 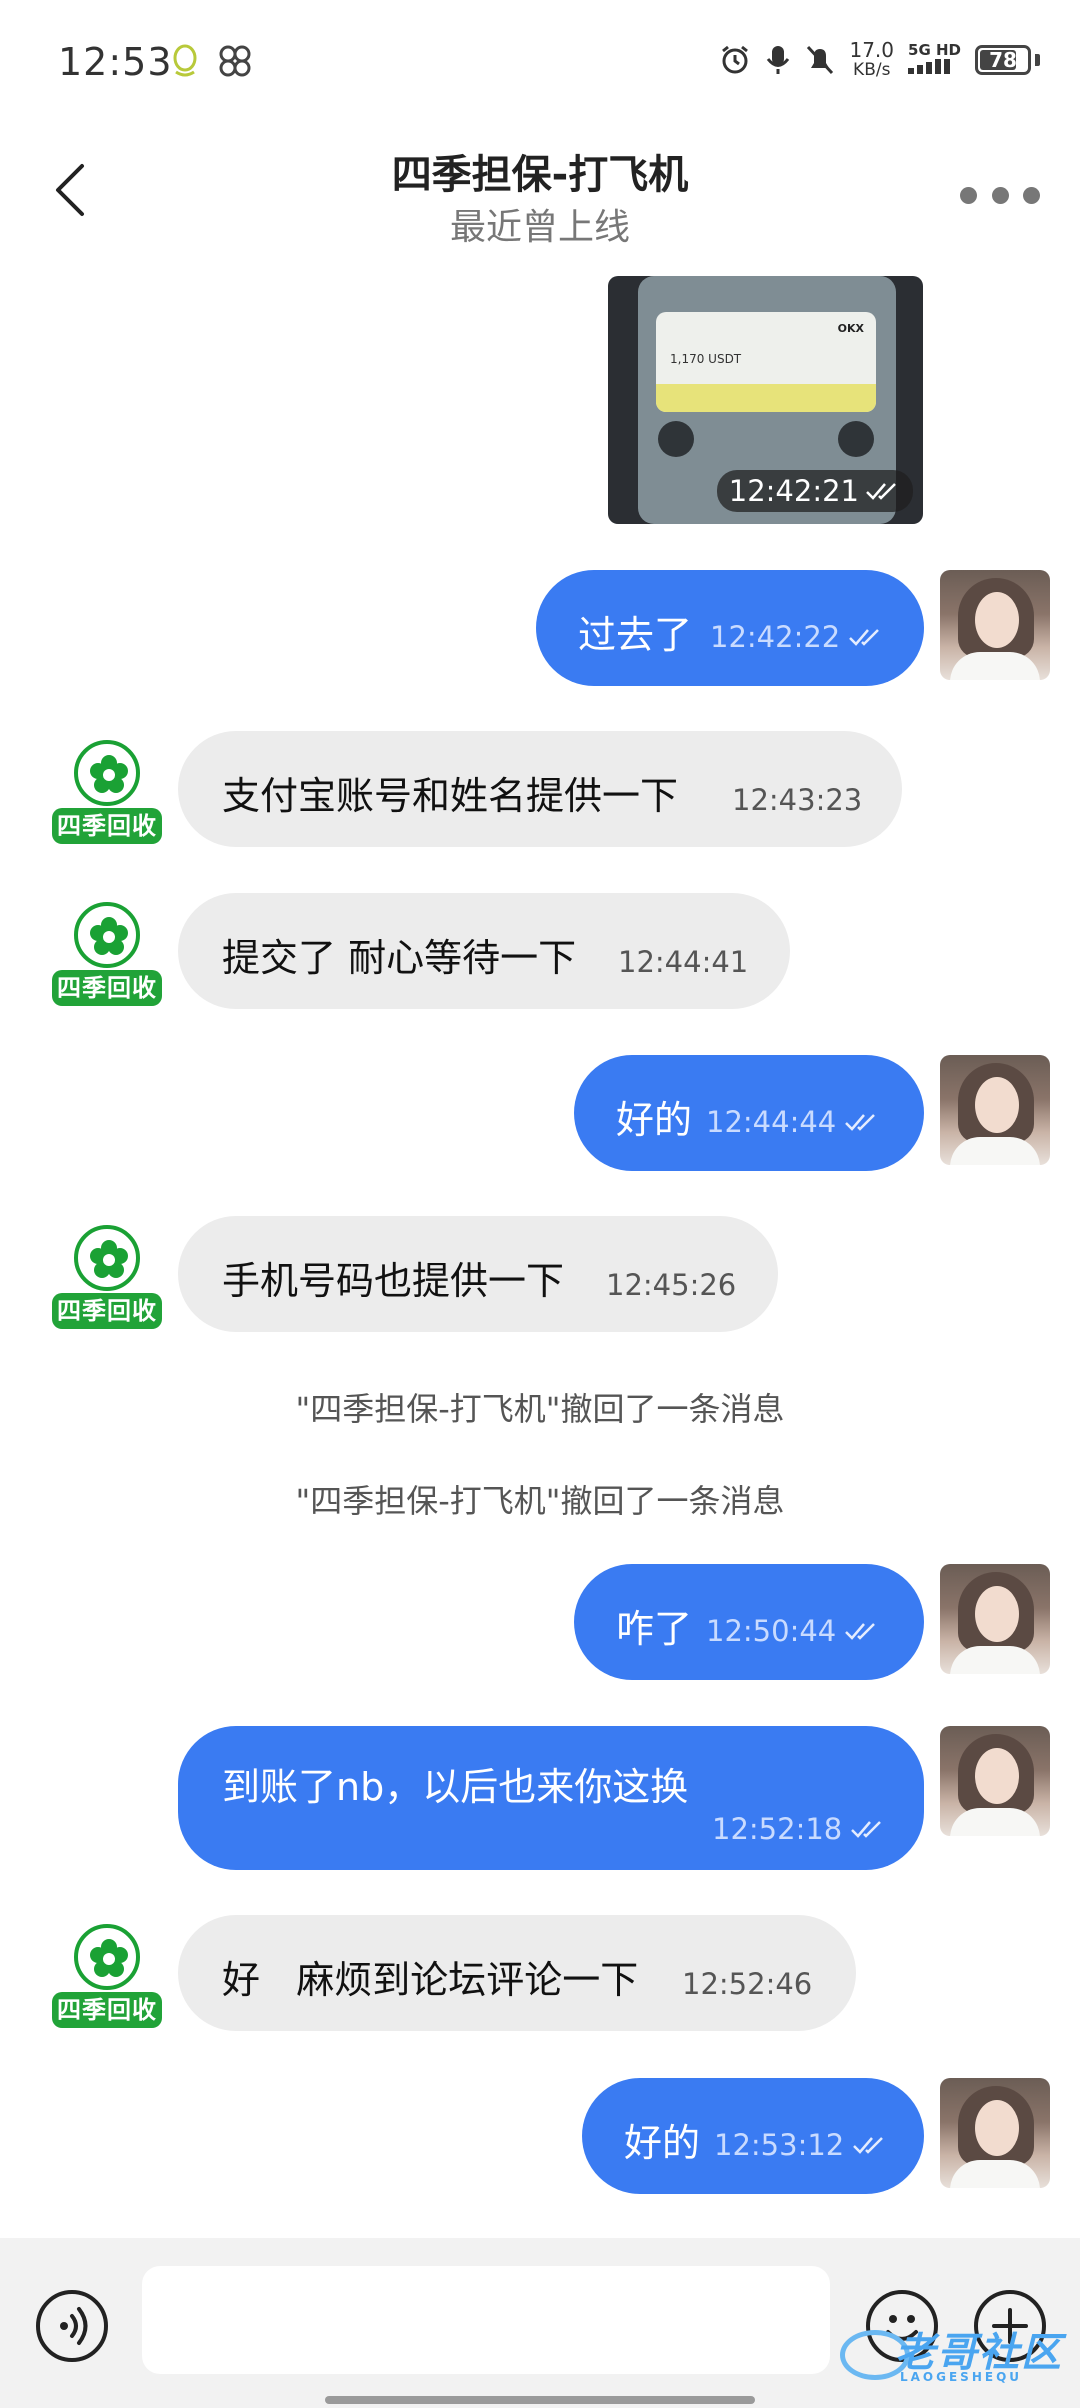 What do you see at coordinates (814, 491) in the screenshot?
I see `photo-timestamp: 12:42:21` at bounding box center [814, 491].